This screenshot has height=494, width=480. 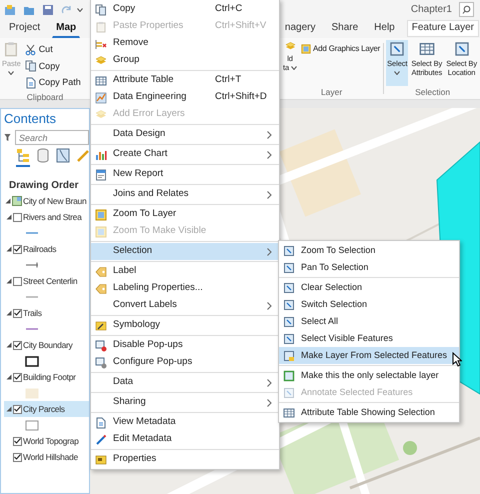 What do you see at coordinates (80, 10) in the screenshot?
I see `dropdown-caret` at bounding box center [80, 10].